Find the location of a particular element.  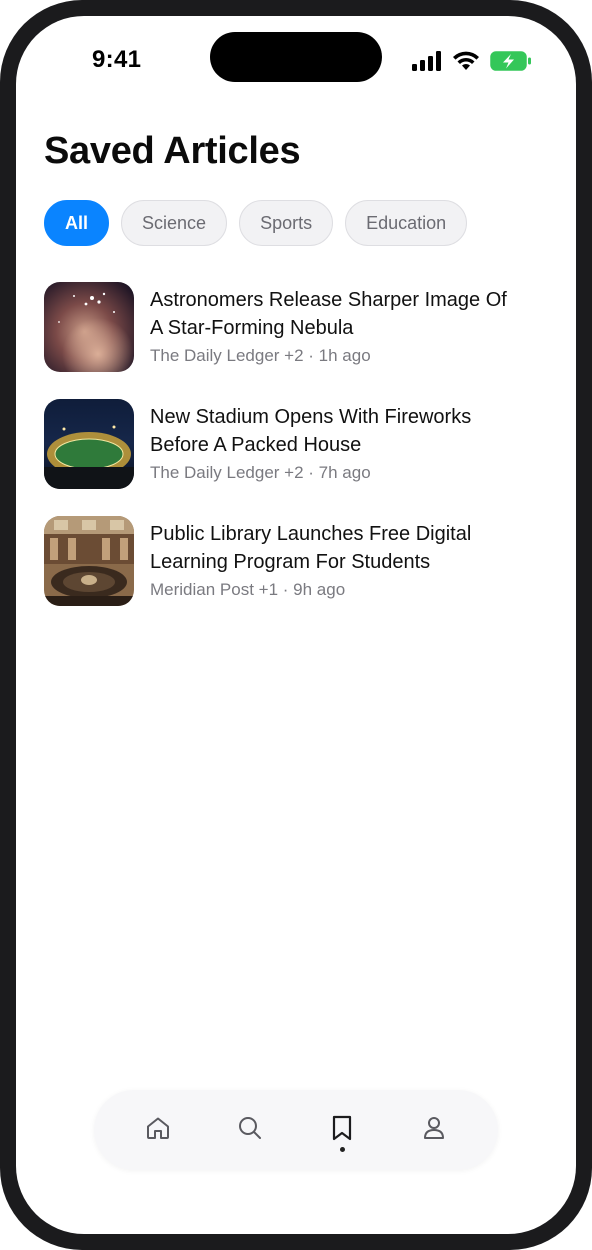

tab-profile is located at coordinates (434, 1130).